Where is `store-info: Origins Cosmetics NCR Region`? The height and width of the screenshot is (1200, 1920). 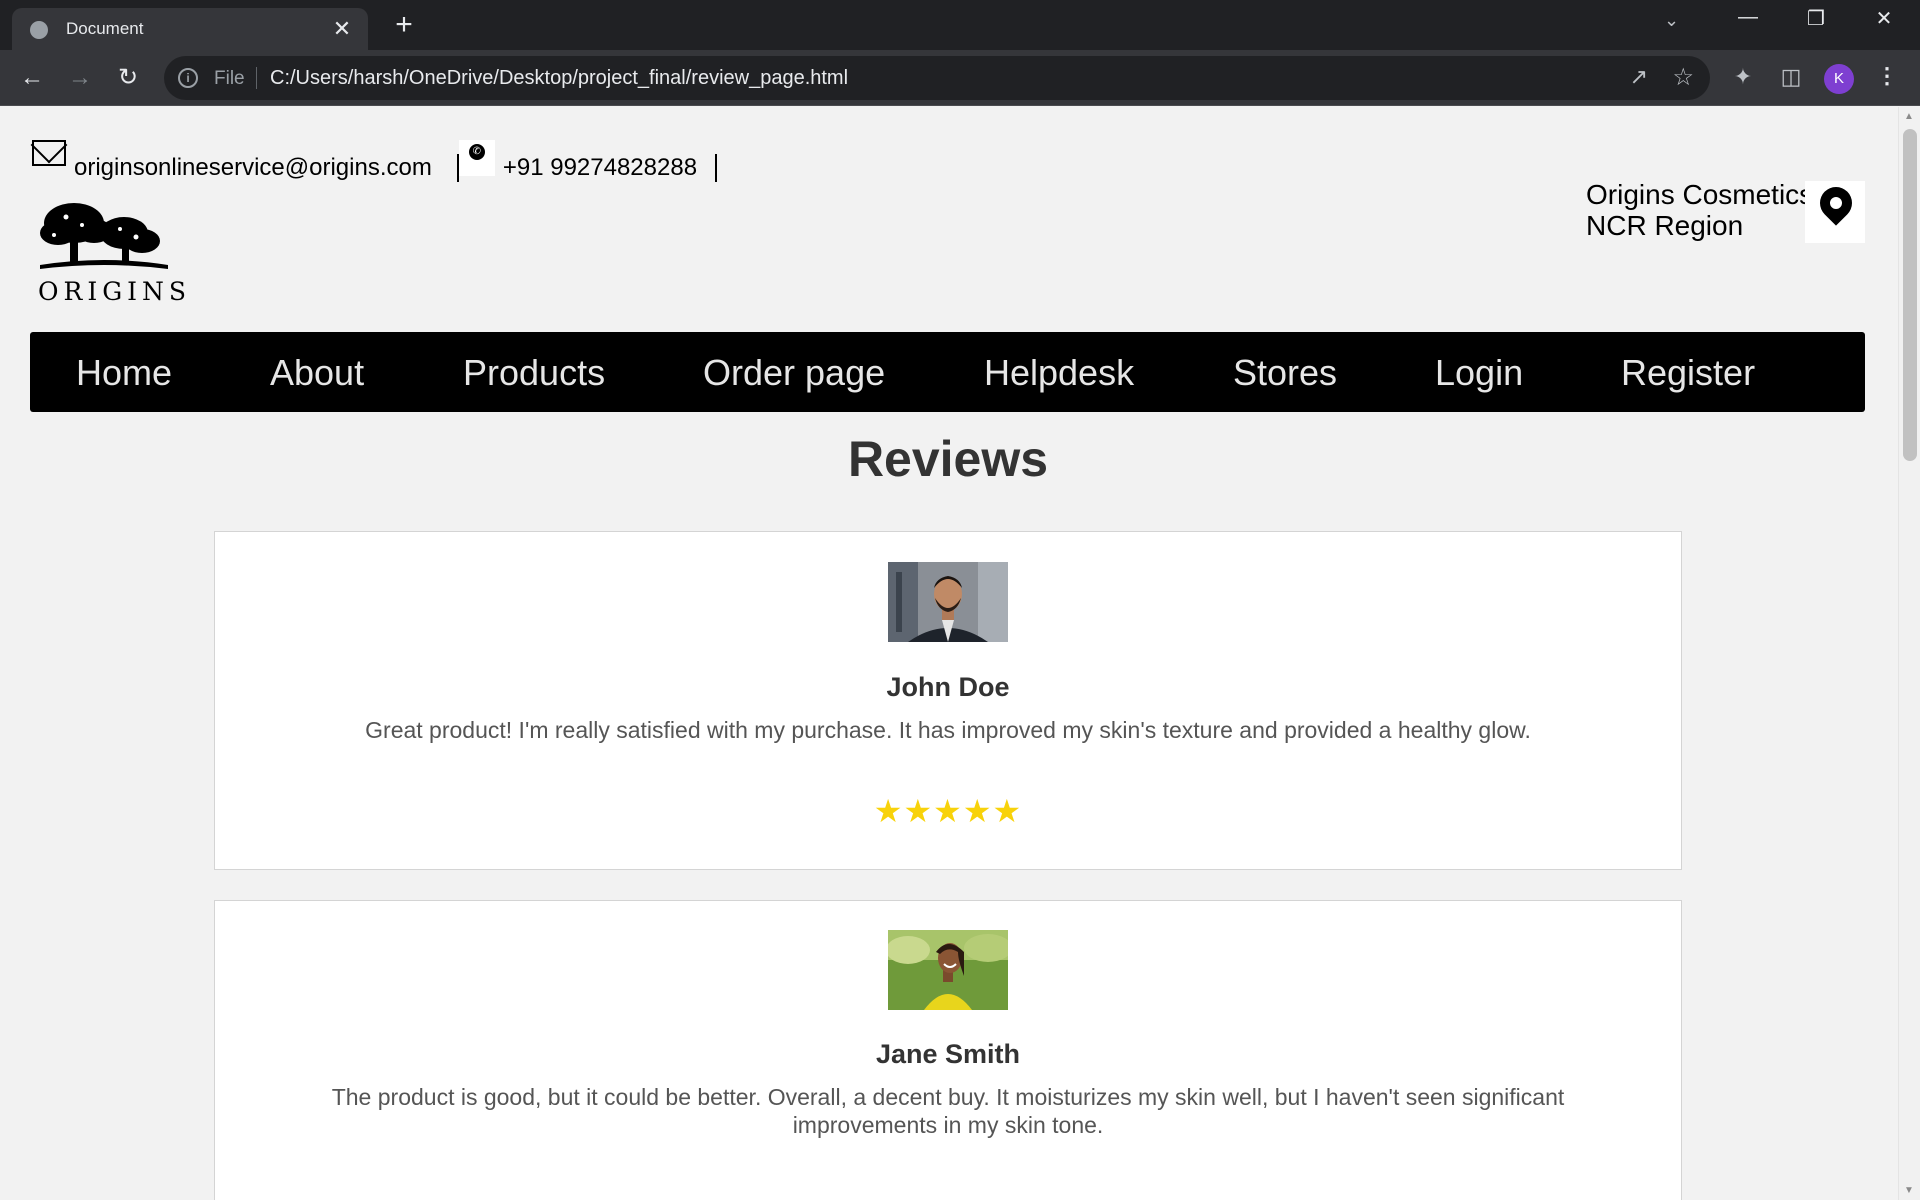
store-info: Origins Cosmetics NCR Region is located at coordinates (1699, 210).